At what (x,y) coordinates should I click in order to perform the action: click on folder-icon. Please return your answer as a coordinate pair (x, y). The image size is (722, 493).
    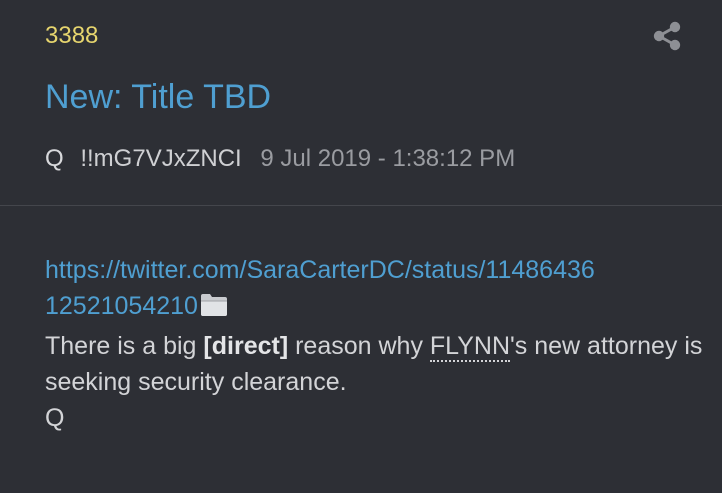
    Looking at the image, I should click on (214, 310).